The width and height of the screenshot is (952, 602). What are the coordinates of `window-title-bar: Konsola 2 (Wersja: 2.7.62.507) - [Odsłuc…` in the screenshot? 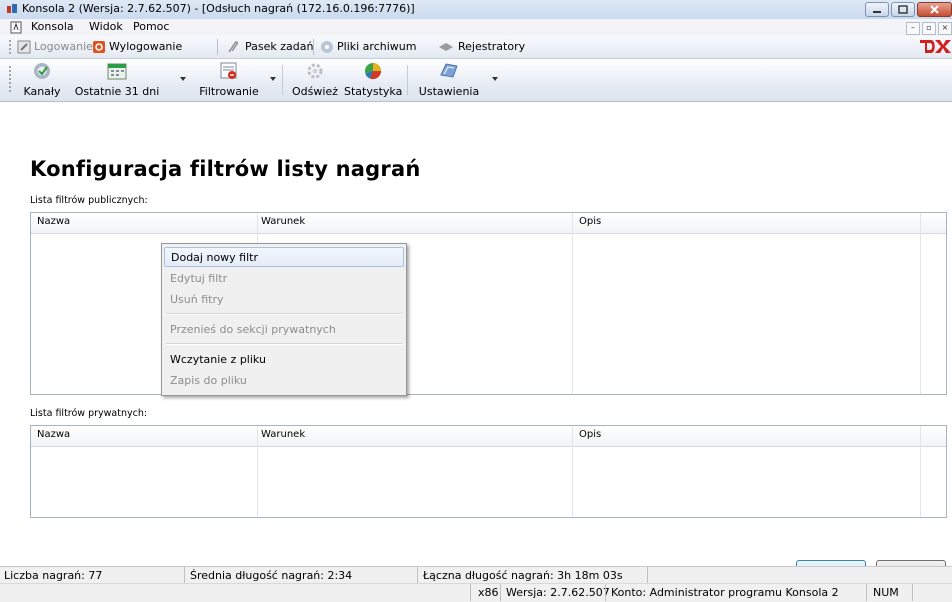 It's located at (476, 10).